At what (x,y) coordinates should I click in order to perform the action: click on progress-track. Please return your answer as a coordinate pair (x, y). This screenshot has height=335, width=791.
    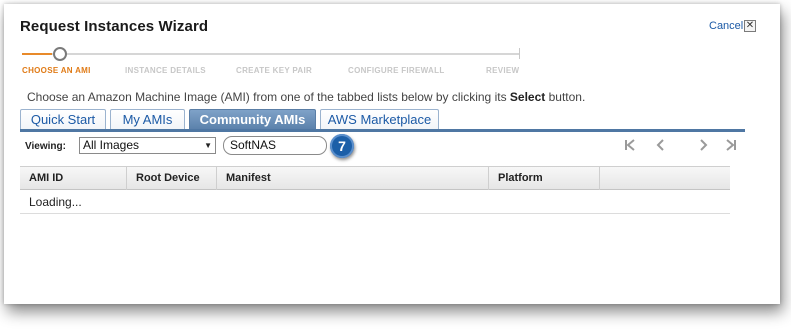
    Looking at the image, I should click on (278, 54).